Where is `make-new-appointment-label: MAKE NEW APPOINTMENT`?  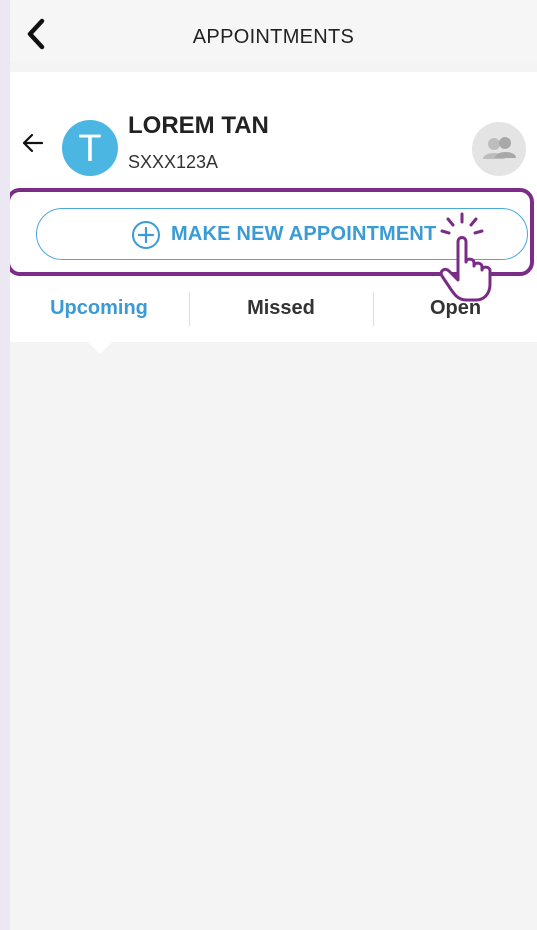
make-new-appointment-label: MAKE NEW APPOINTMENT is located at coordinates (304, 234).